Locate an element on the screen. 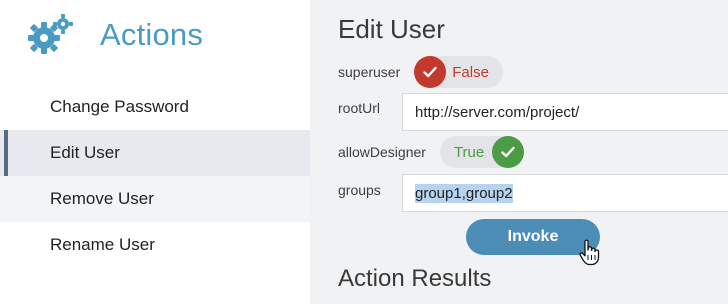 The height and width of the screenshot is (304, 728). nav-item-label: Rename User is located at coordinates (102, 244).